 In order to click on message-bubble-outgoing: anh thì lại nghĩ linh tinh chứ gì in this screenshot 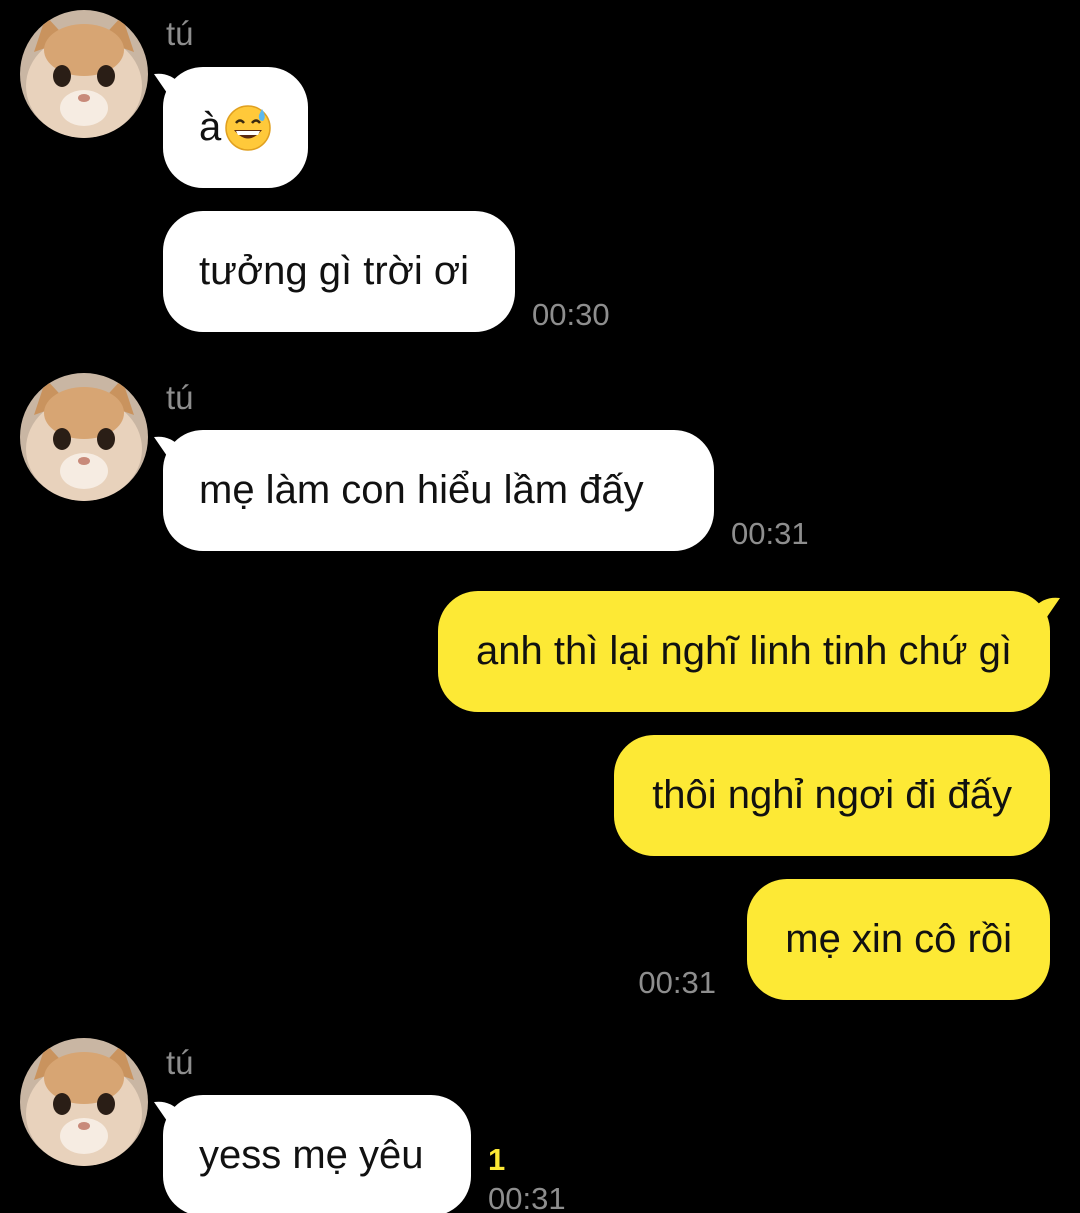, I will do `click(743, 651)`.